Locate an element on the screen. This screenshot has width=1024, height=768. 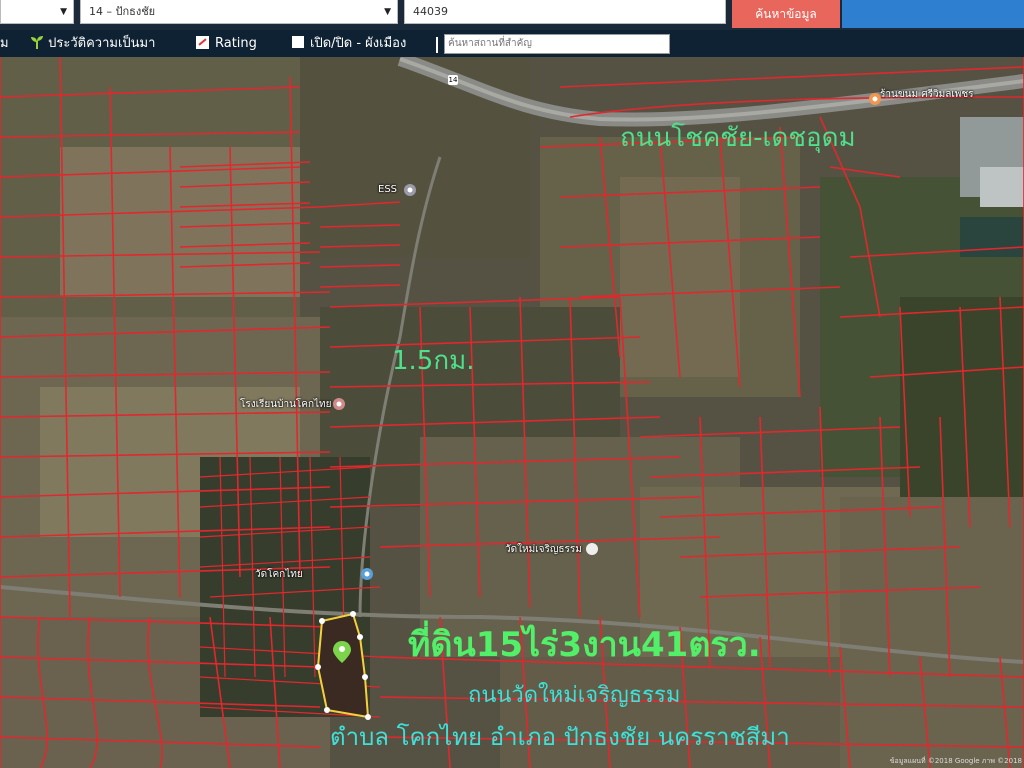
search-button: ค้นหาข้อมูล is located at coordinates (786, 14).